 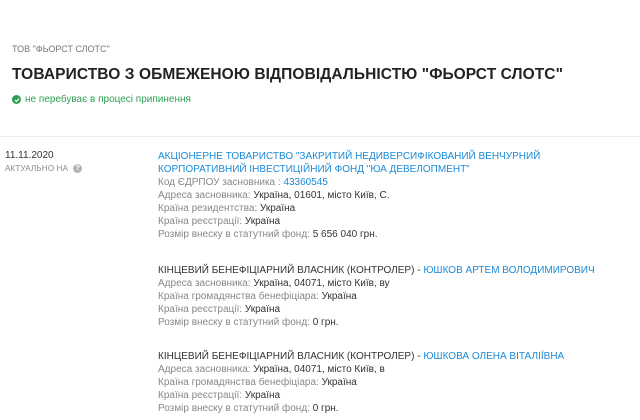 I want to click on check-circle-icon, so click(x=16, y=99).